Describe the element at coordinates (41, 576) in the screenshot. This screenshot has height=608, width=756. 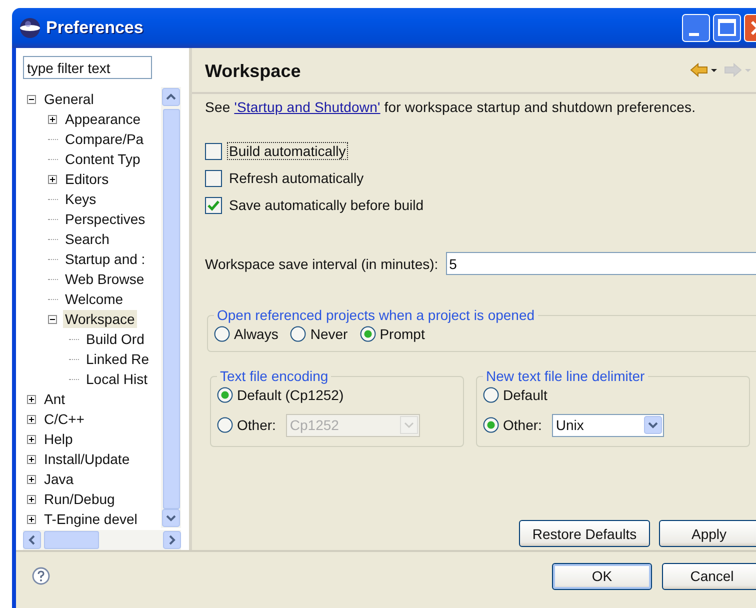
I see `help-icon` at that location.